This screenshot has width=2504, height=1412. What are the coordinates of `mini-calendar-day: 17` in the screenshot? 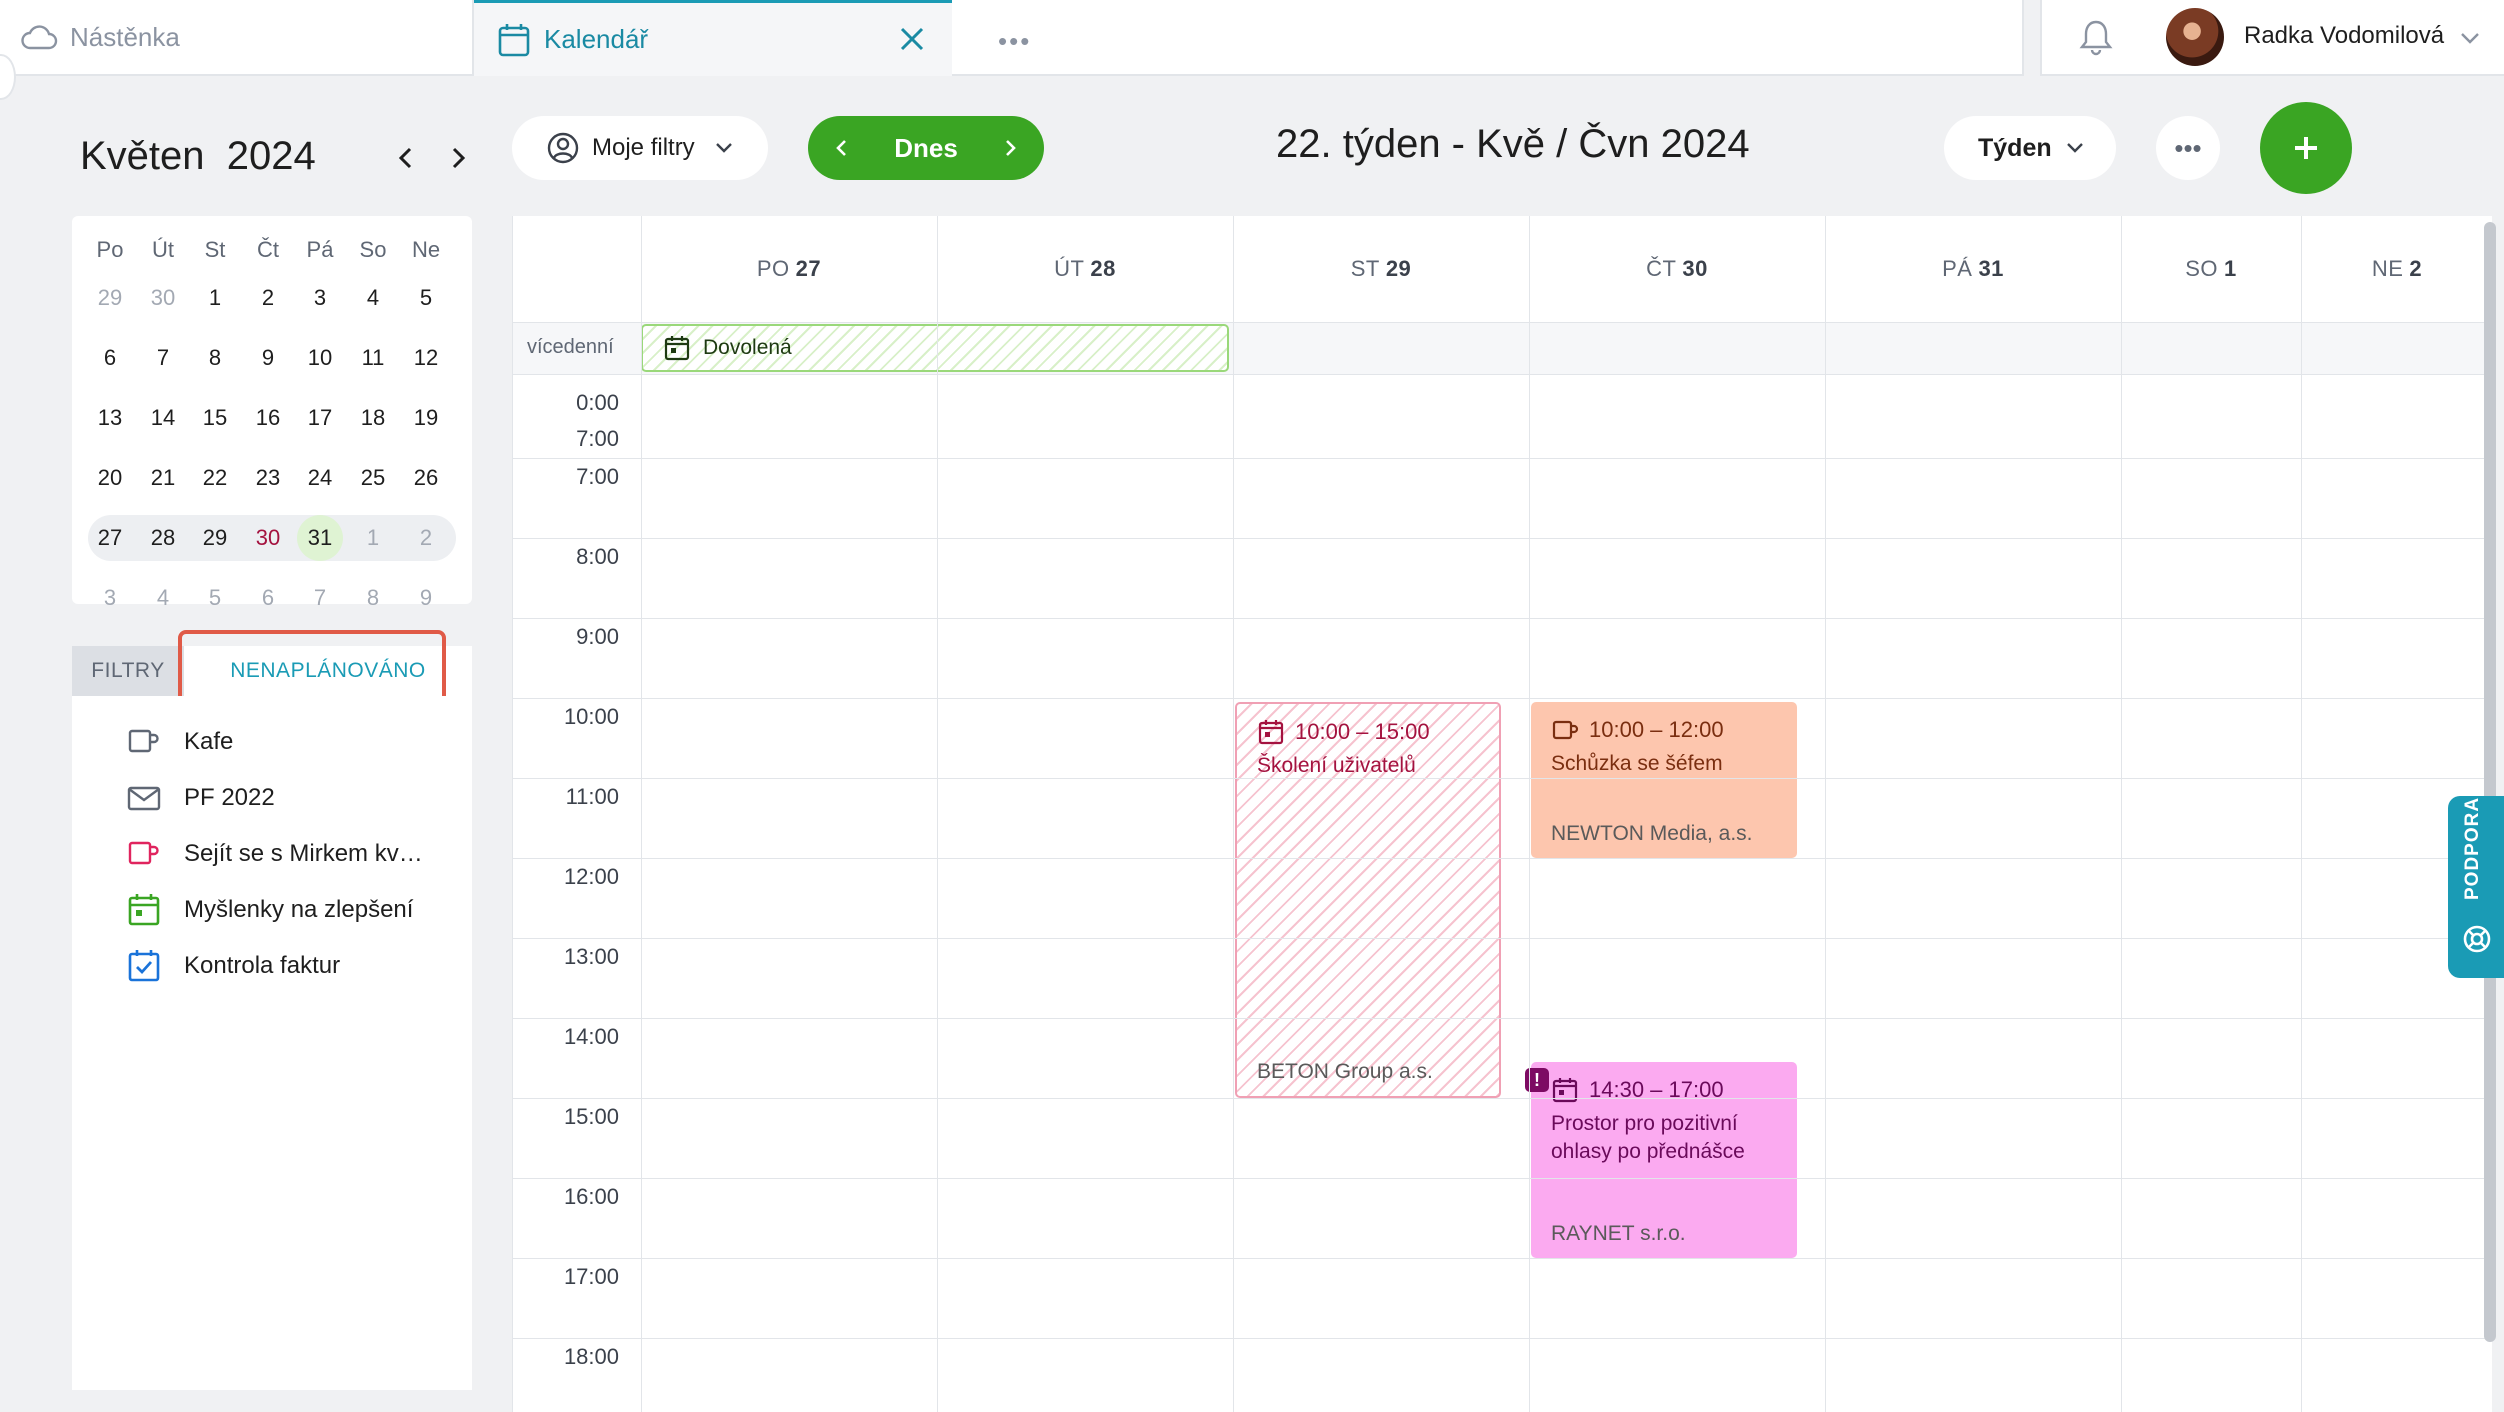 It's located at (320, 418).